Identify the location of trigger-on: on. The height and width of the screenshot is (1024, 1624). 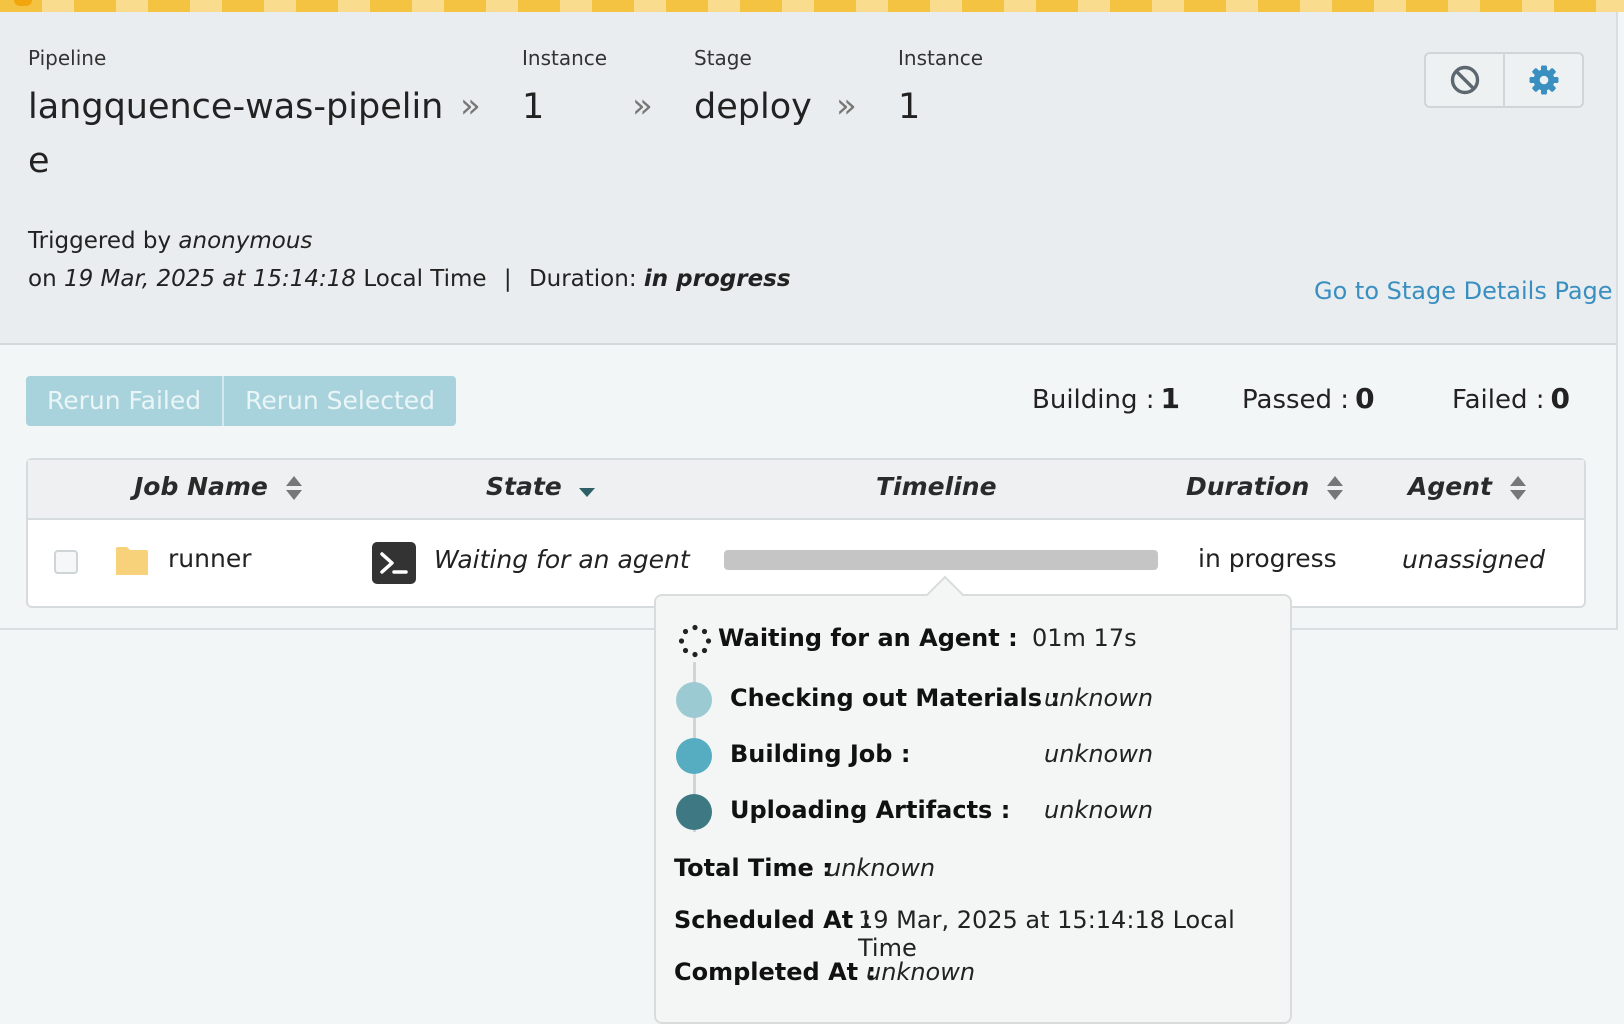
(42, 279).